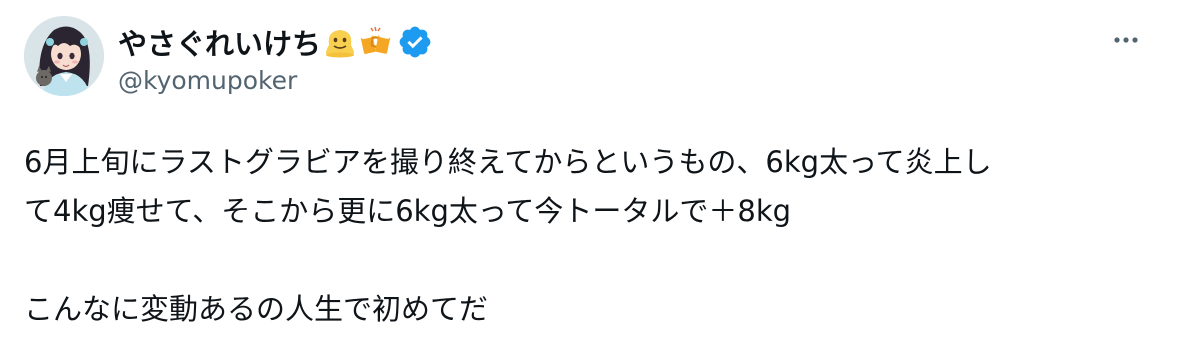  I want to click on more-horizontal-icon, so click(1126, 40).